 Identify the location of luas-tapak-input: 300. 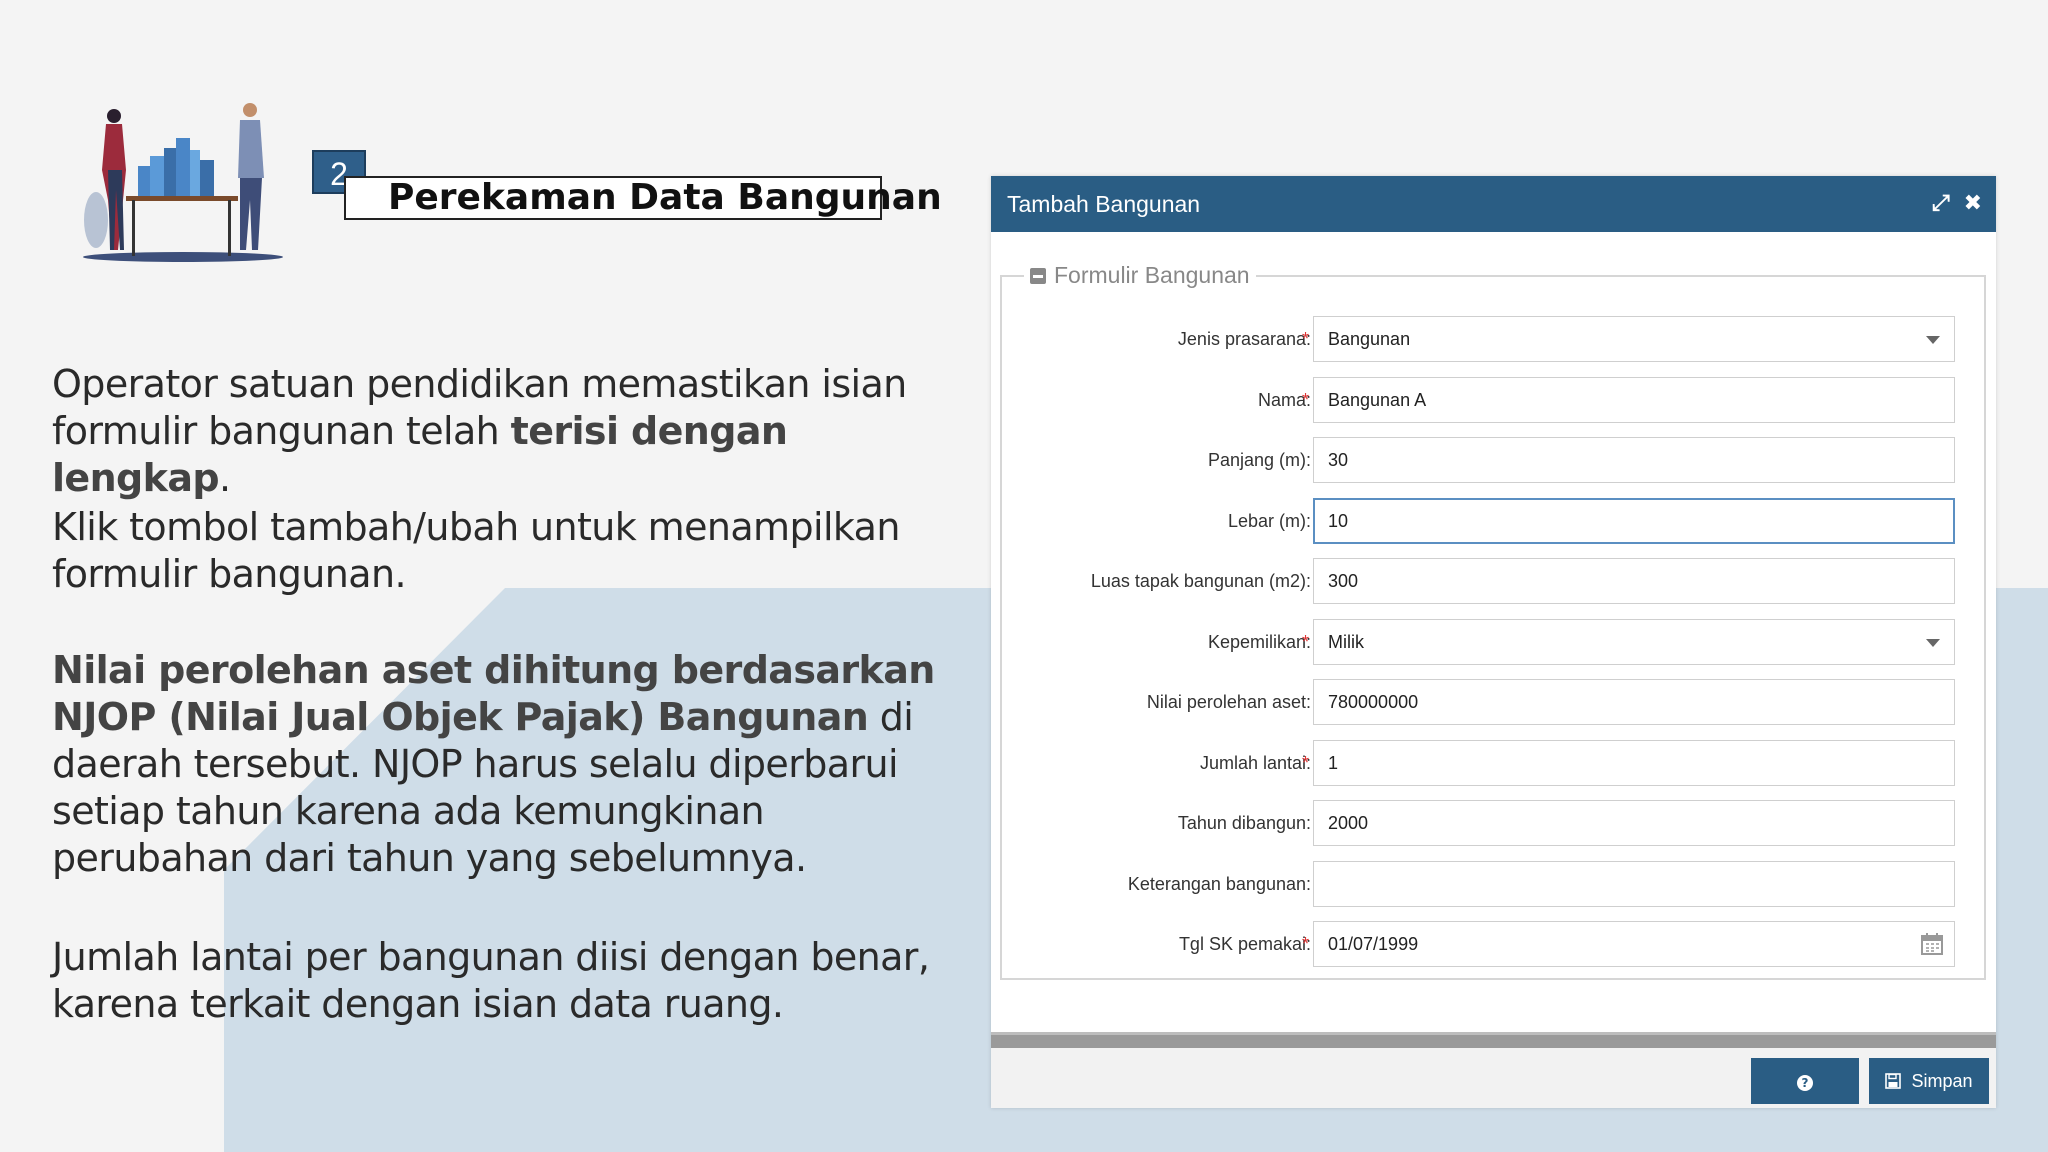
(1634, 581).